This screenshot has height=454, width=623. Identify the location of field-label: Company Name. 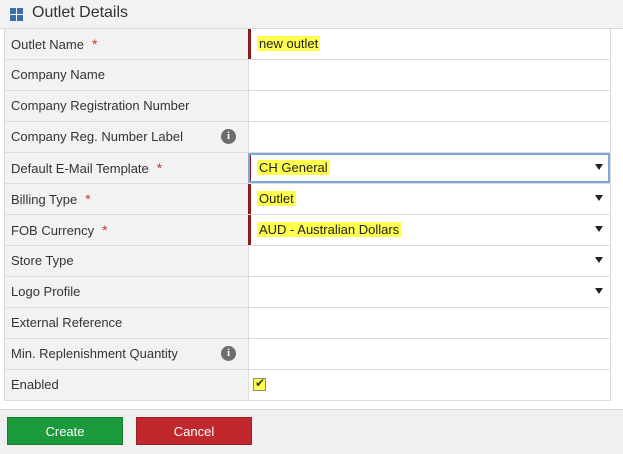
(58, 74).